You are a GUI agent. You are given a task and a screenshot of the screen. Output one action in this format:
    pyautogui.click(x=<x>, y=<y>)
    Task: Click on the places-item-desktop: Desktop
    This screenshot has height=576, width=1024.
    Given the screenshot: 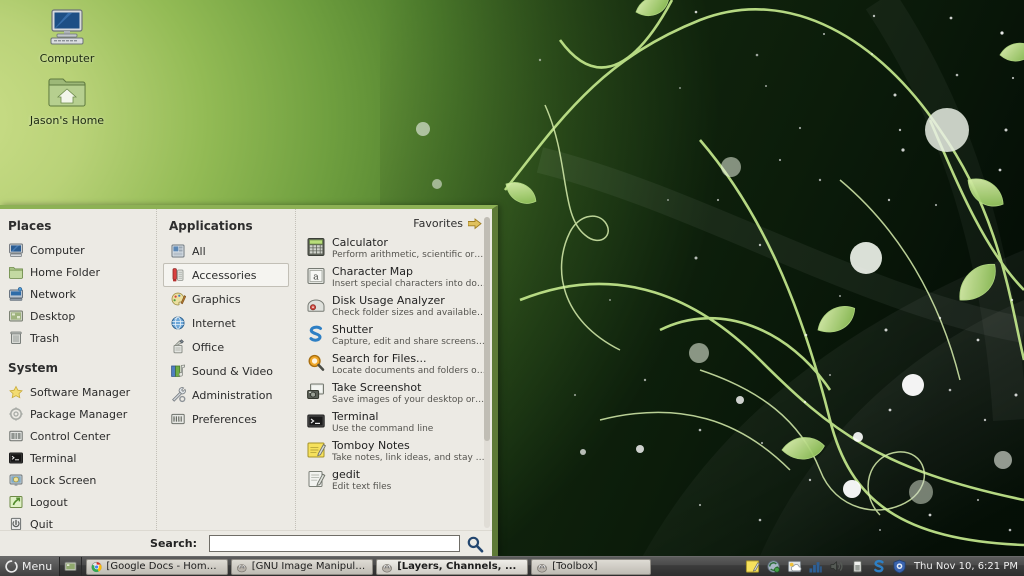 What is the action you would take?
    pyautogui.click(x=78, y=316)
    